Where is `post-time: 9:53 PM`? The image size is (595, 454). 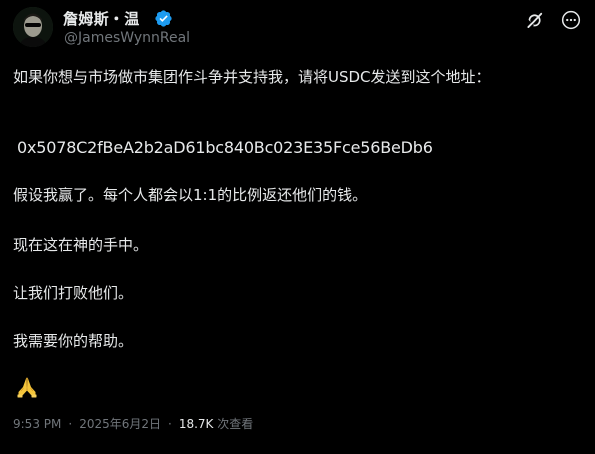
post-time: 9:53 PM is located at coordinates (37, 424).